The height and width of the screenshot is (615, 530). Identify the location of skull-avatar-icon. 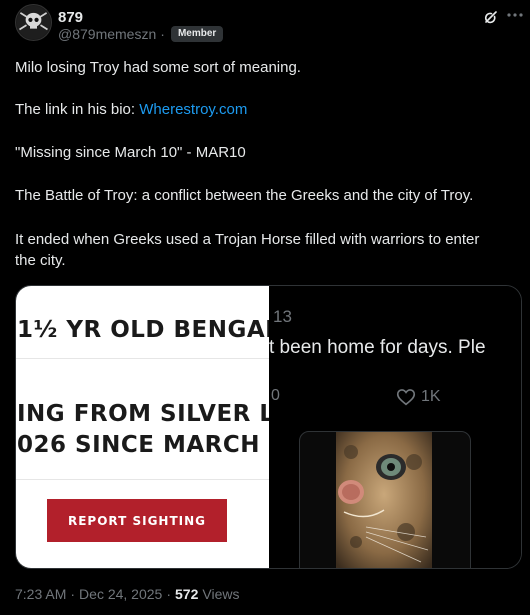
(33, 22).